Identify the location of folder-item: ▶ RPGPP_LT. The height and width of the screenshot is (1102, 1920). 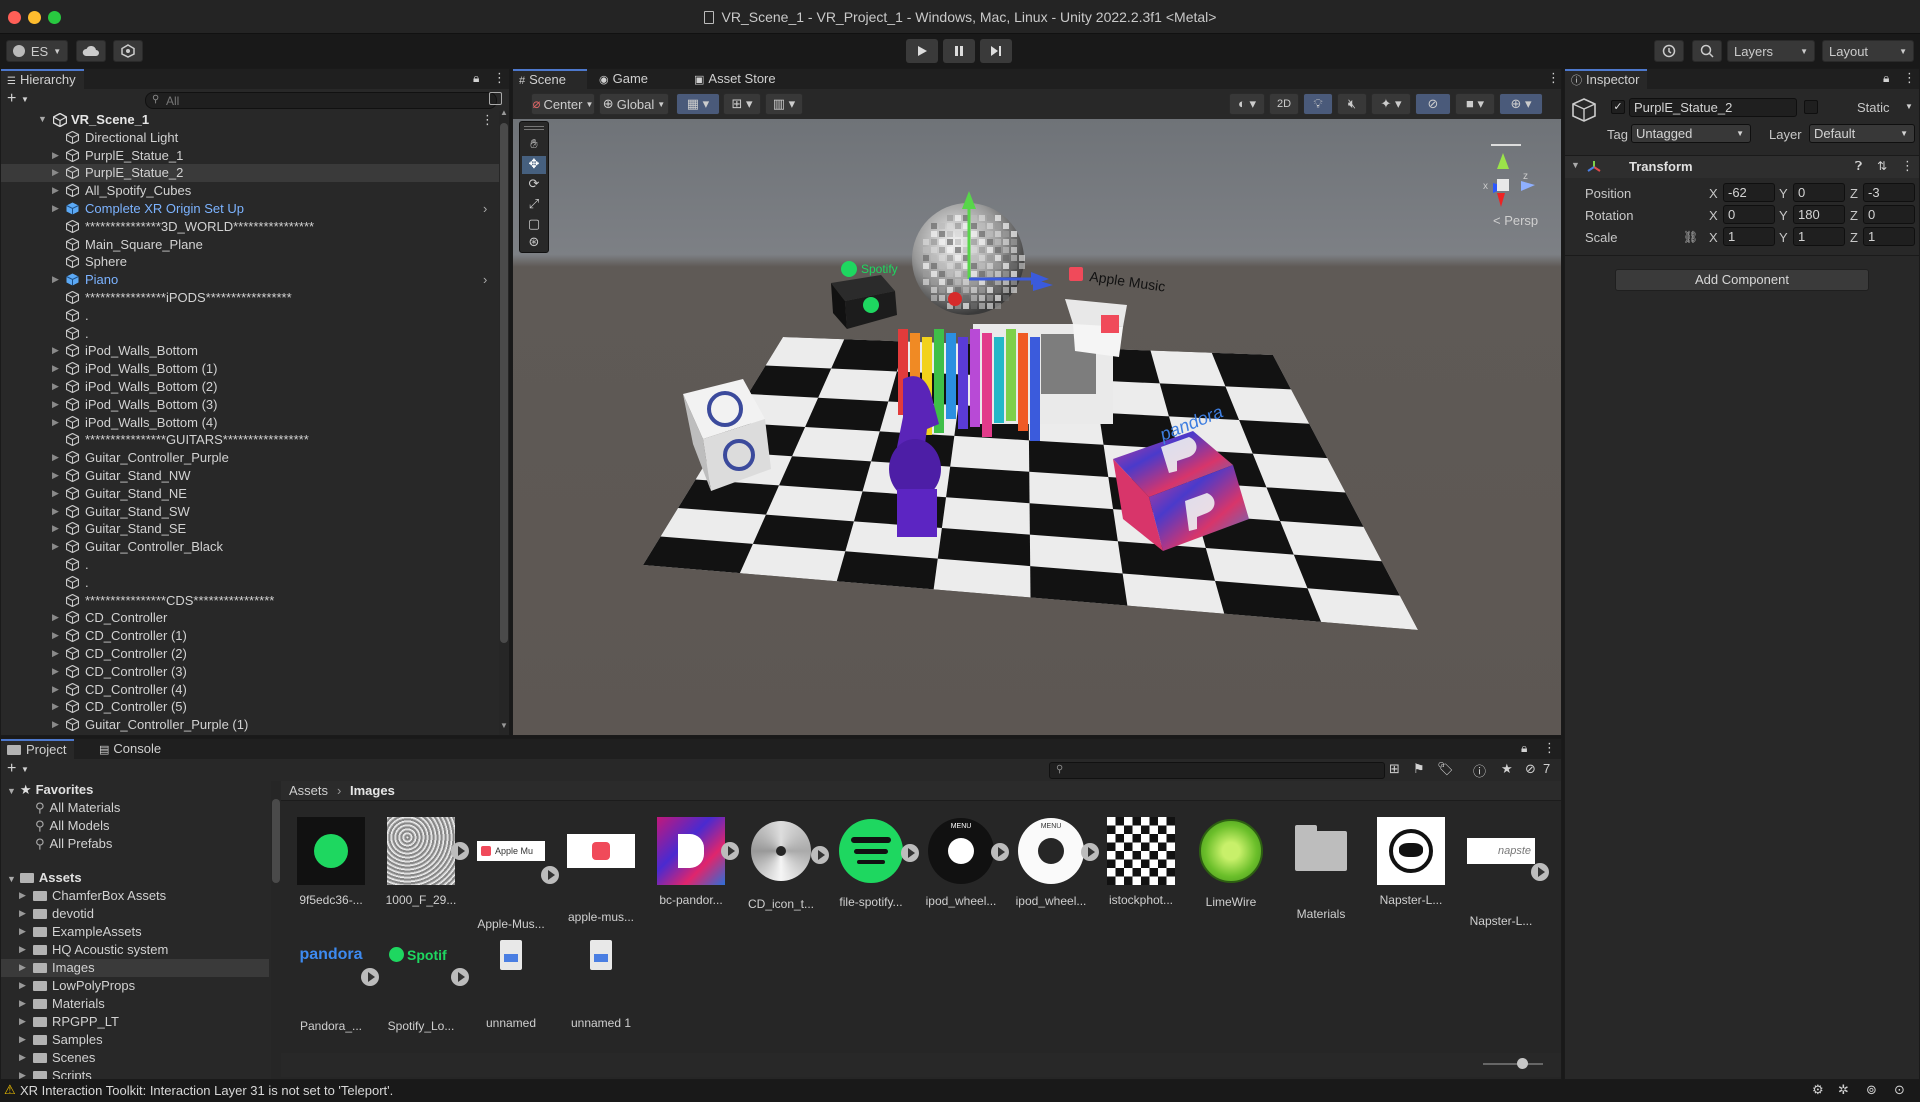
(135, 1022).